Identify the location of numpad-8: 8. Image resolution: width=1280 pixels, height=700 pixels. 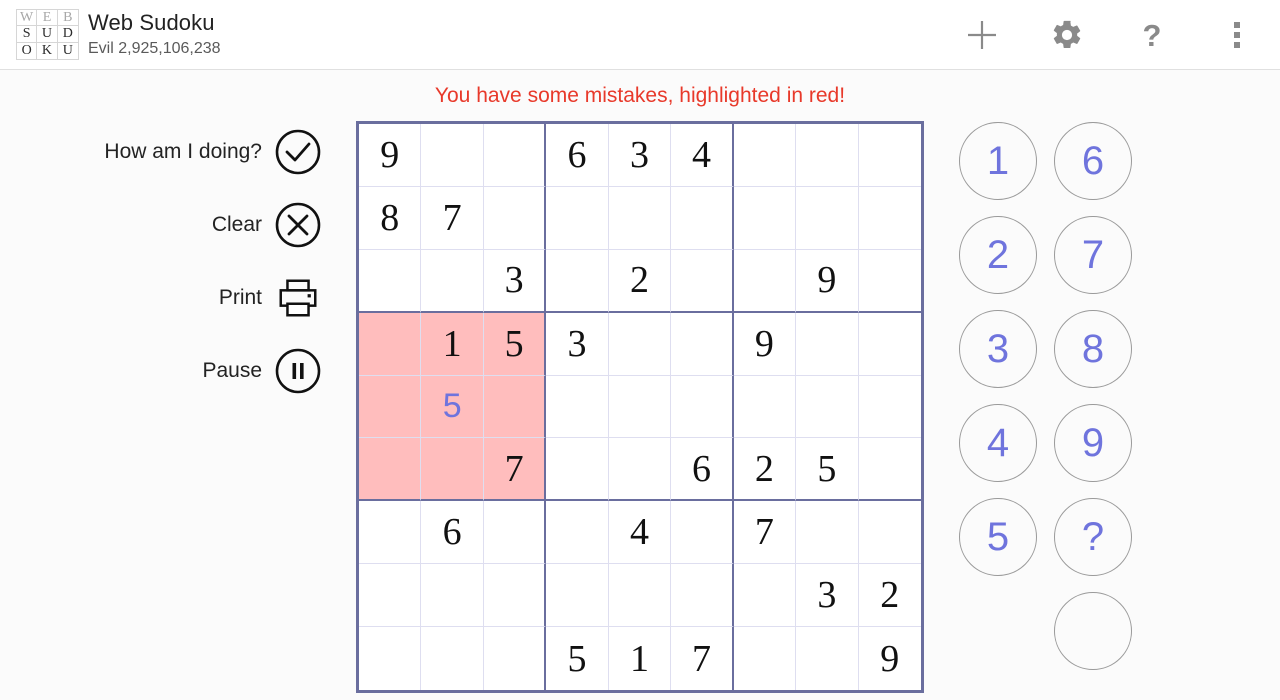
(1093, 349).